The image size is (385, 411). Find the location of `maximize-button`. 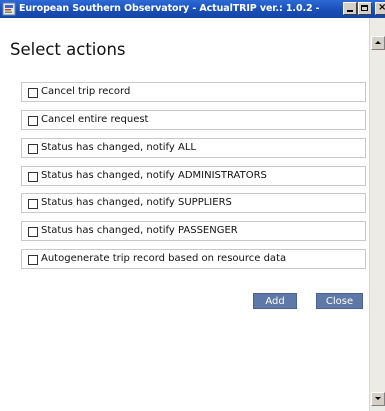

maximize-button is located at coordinates (365, 8).